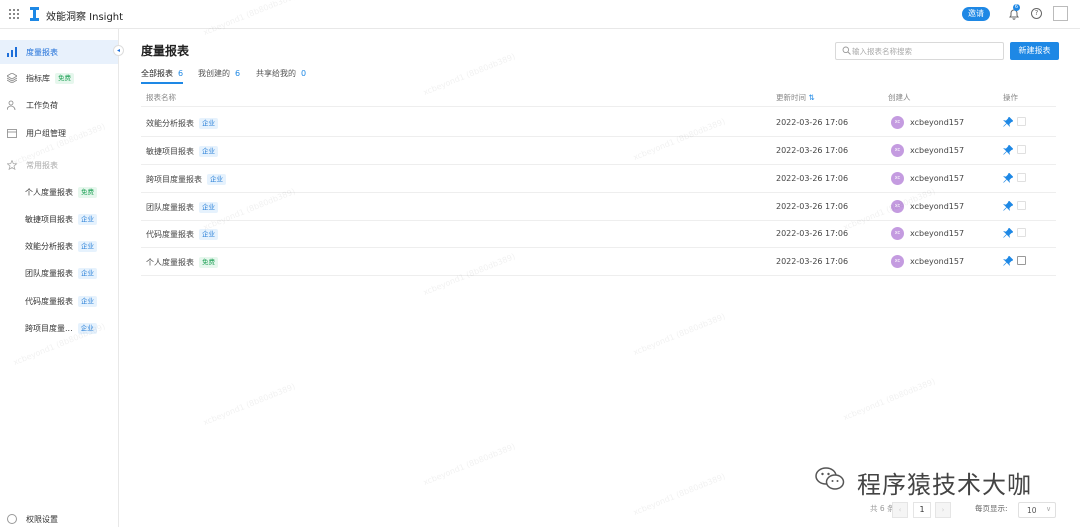 Image resolution: width=1080 pixels, height=528 pixels. What do you see at coordinates (182, 234) in the screenshot?
I see `report-name: 代码度量报表 企业` at bounding box center [182, 234].